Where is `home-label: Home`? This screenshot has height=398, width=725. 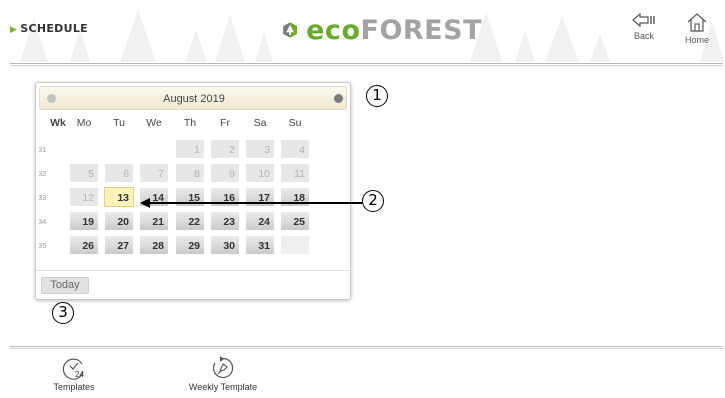 home-label: Home is located at coordinates (696, 40).